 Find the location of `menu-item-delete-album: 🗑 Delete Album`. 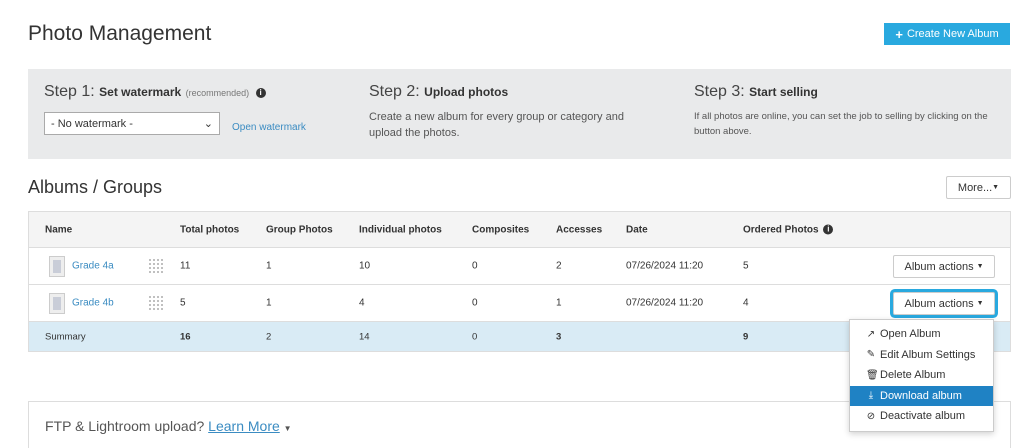

menu-item-delete-album: 🗑 Delete Album is located at coordinates (921, 375).